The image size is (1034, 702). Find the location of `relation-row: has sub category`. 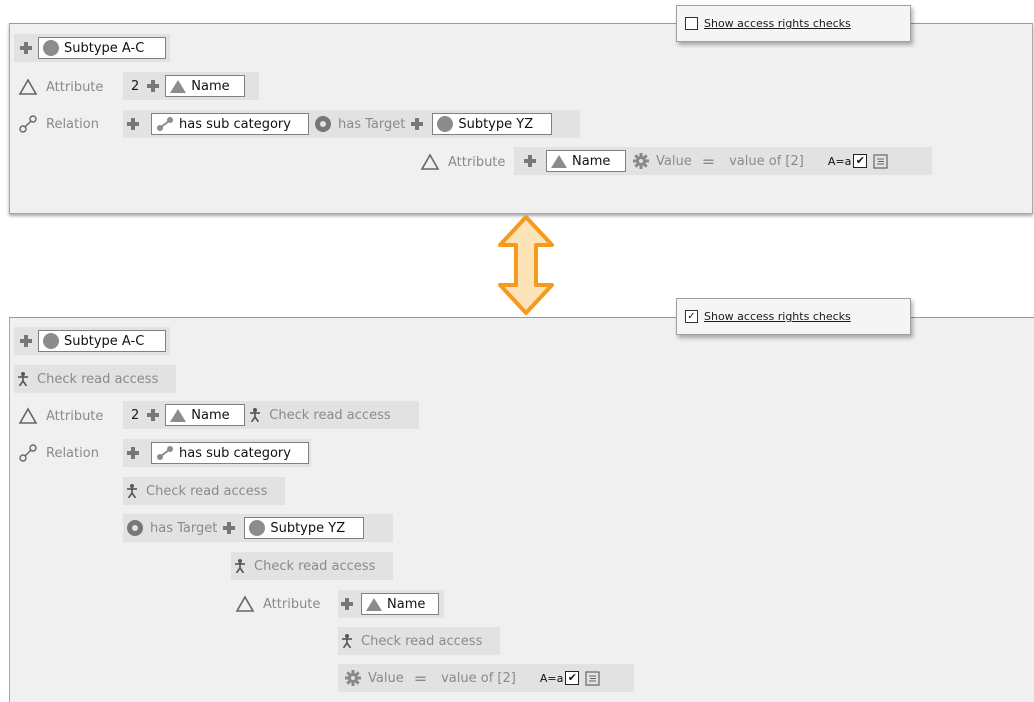

relation-row: has sub category is located at coordinates (217, 453).